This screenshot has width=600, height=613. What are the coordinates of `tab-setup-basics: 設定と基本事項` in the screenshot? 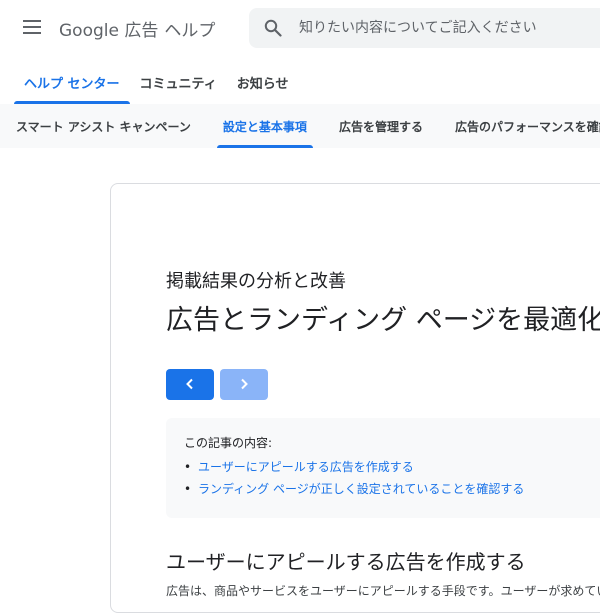 It's located at (265, 126).